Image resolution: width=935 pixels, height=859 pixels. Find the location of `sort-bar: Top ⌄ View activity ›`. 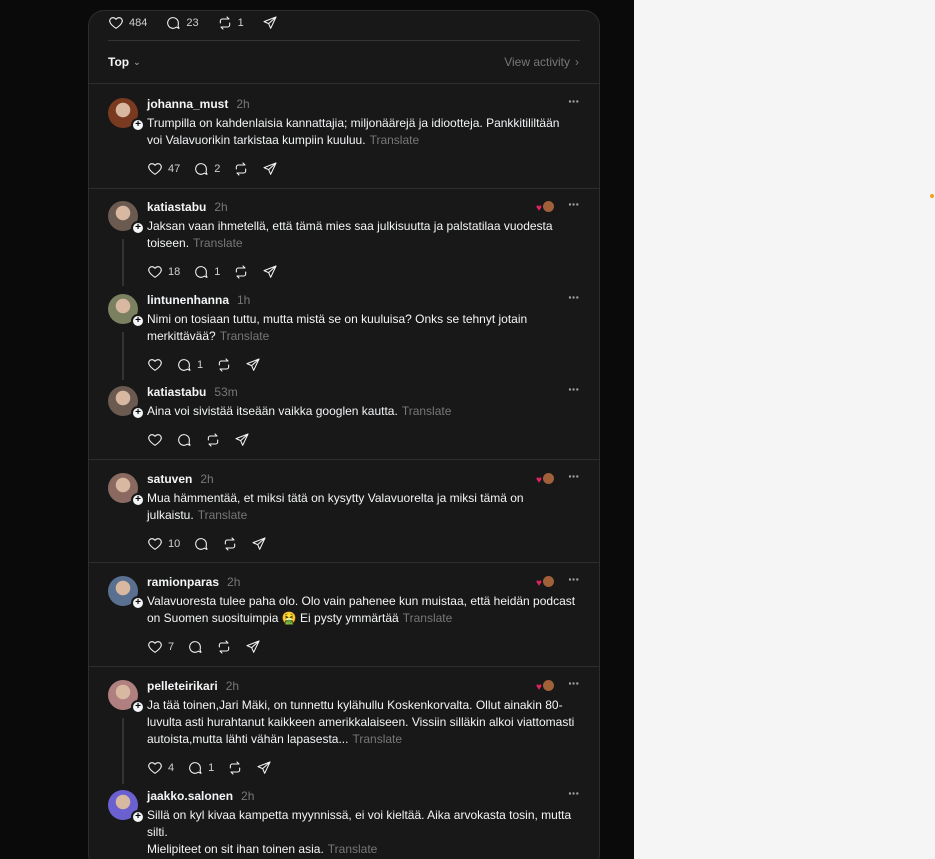

sort-bar: Top ⌄ View activity › is located at coordinates (344, 62).